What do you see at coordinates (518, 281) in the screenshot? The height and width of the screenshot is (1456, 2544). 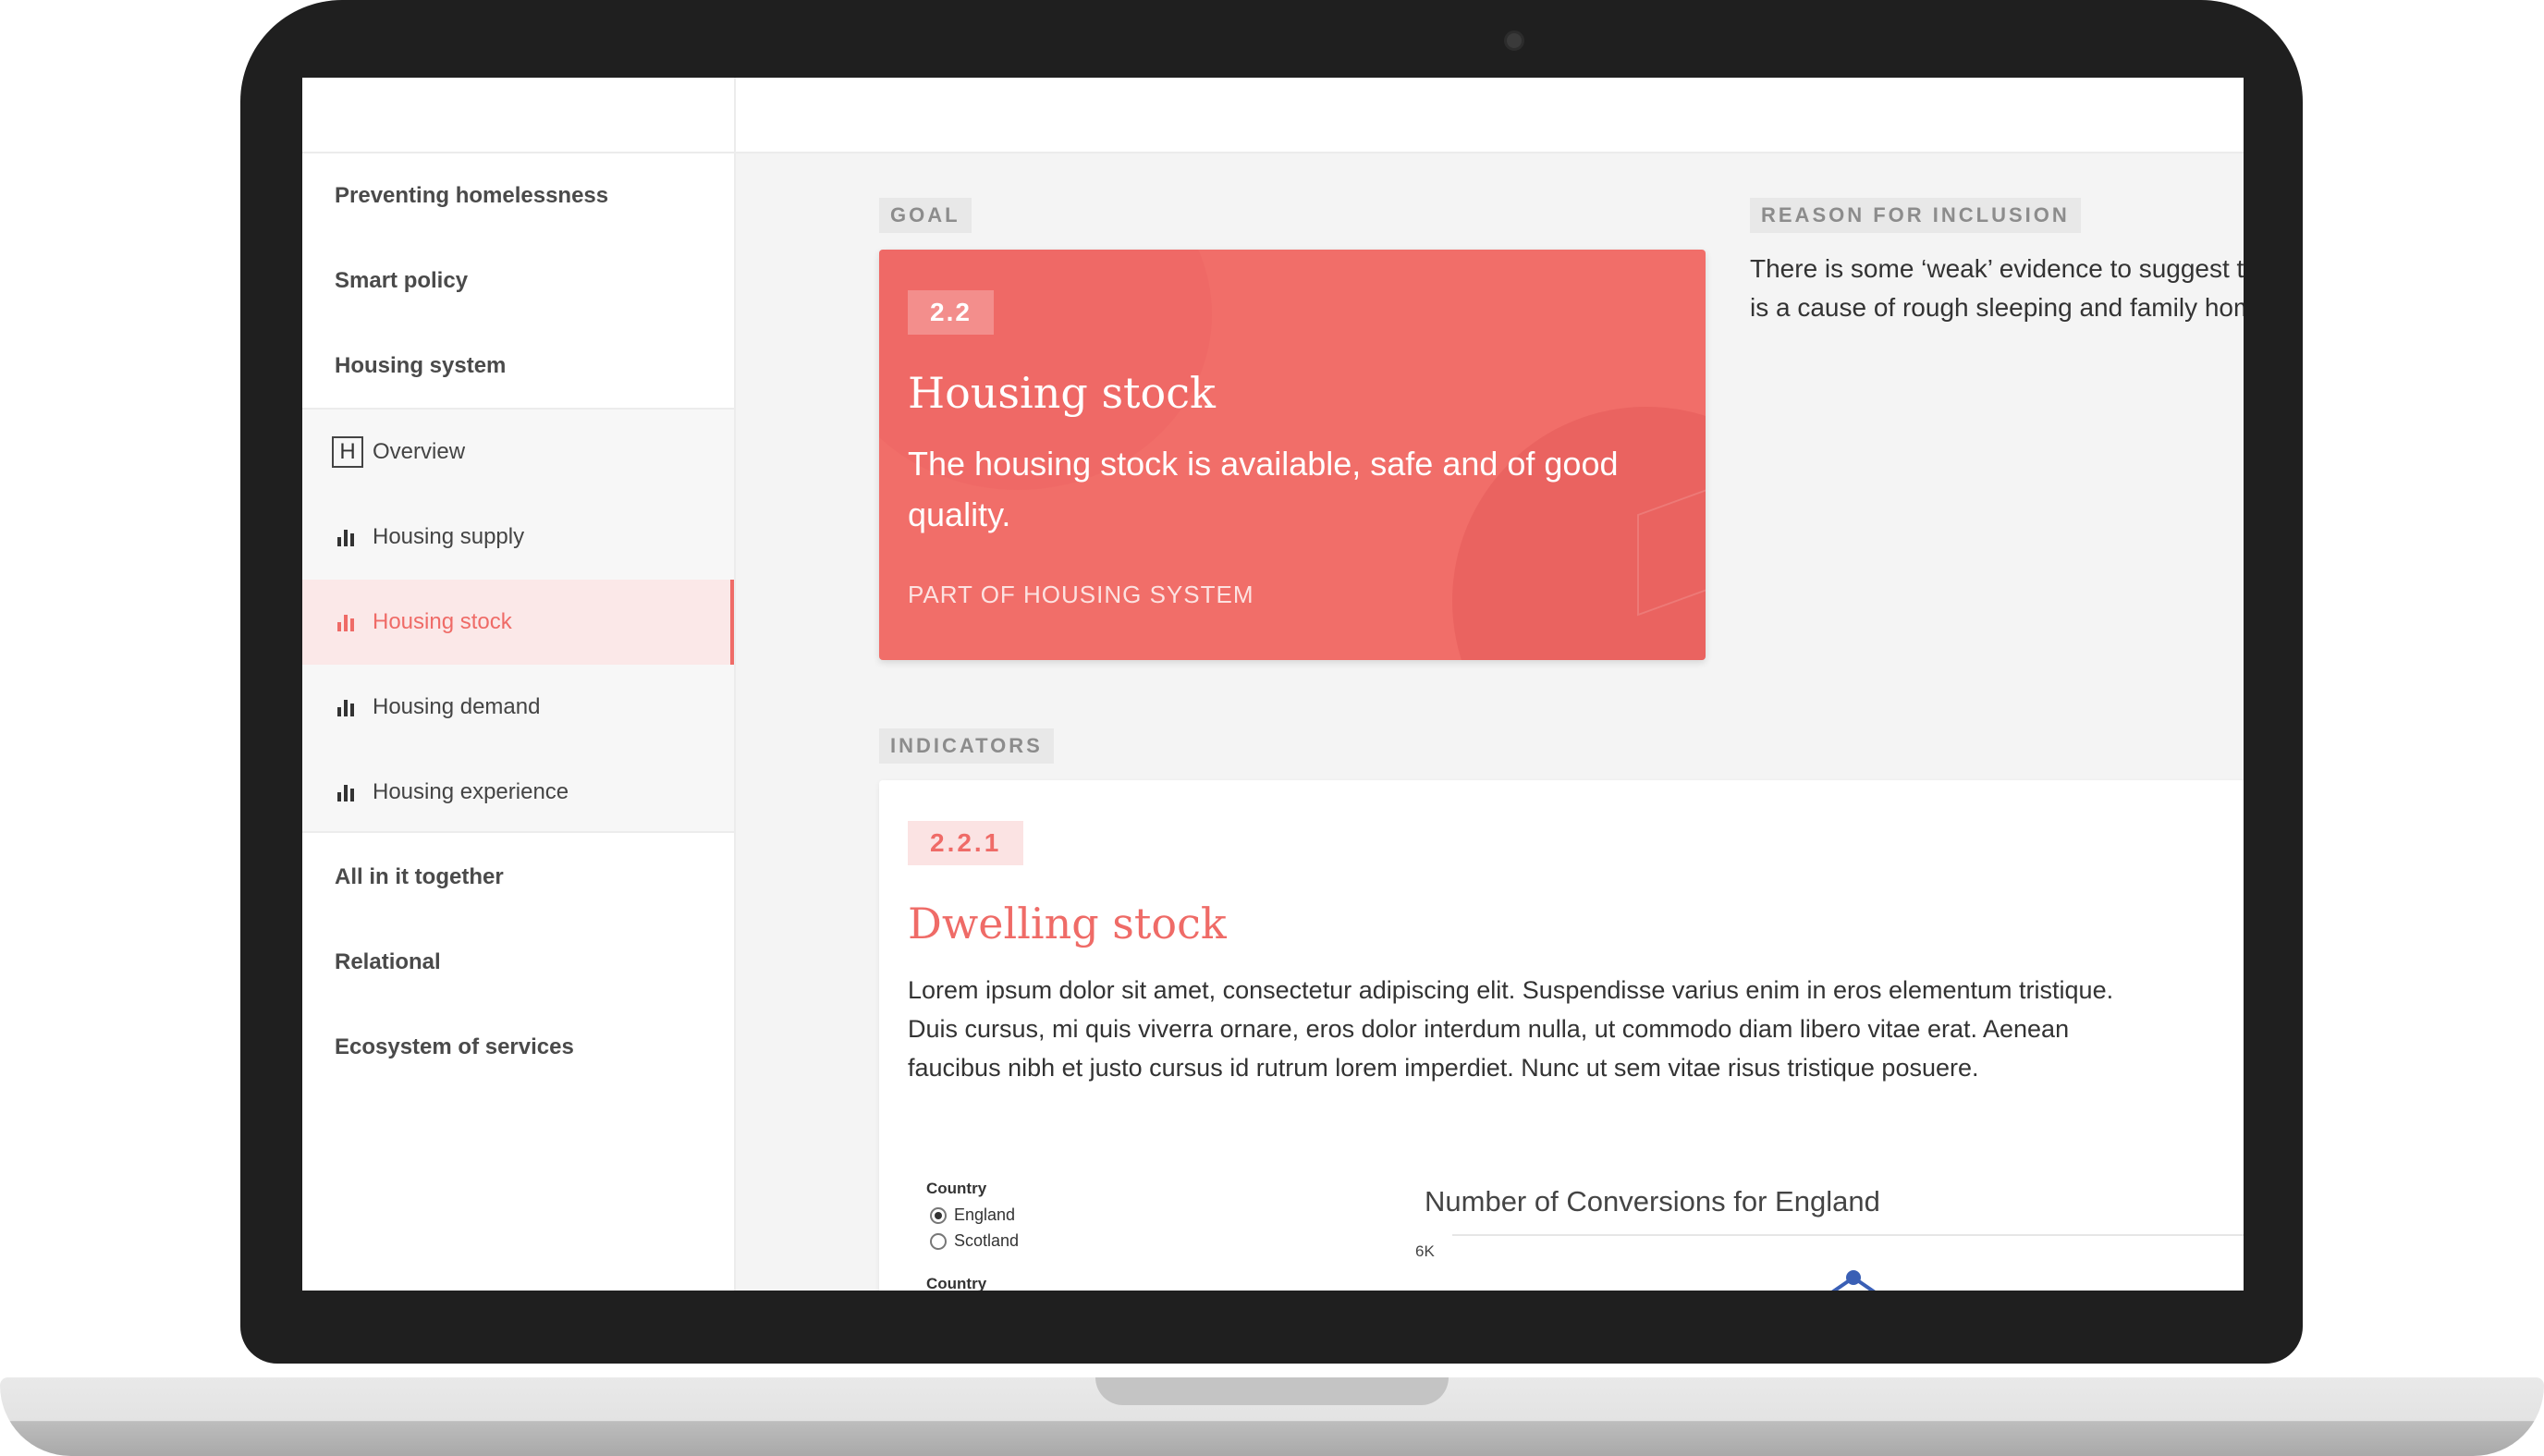 I see `nav-item-smart-policy: Smart policy` at bounding box center [518, 281].